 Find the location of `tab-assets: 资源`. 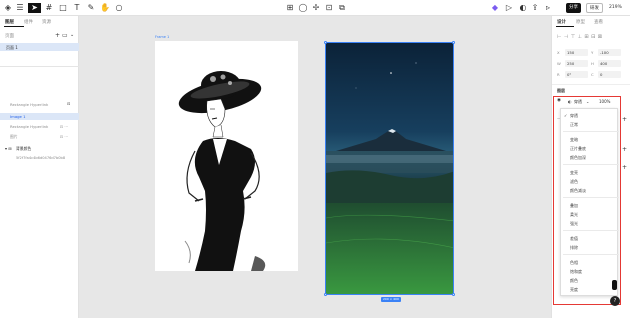

tab-assets: 资源 is located at coordinates (46, 22).